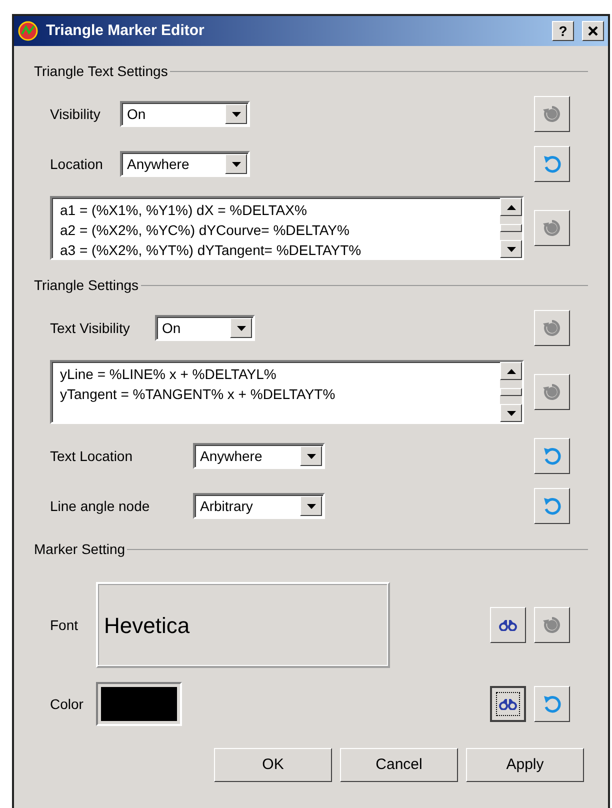 This screenshot has width=612, height=808. What do you see at coordinates (76, 114) in the screenshot?
I see `field-label: Visibility` at bounding box center [76, 114].